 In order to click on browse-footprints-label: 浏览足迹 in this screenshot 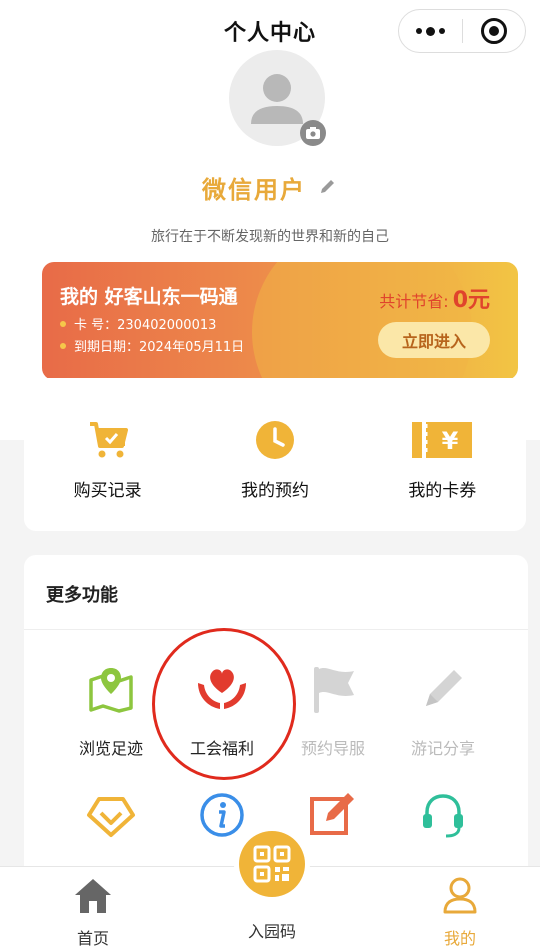, I will do `click(110, 748)`.